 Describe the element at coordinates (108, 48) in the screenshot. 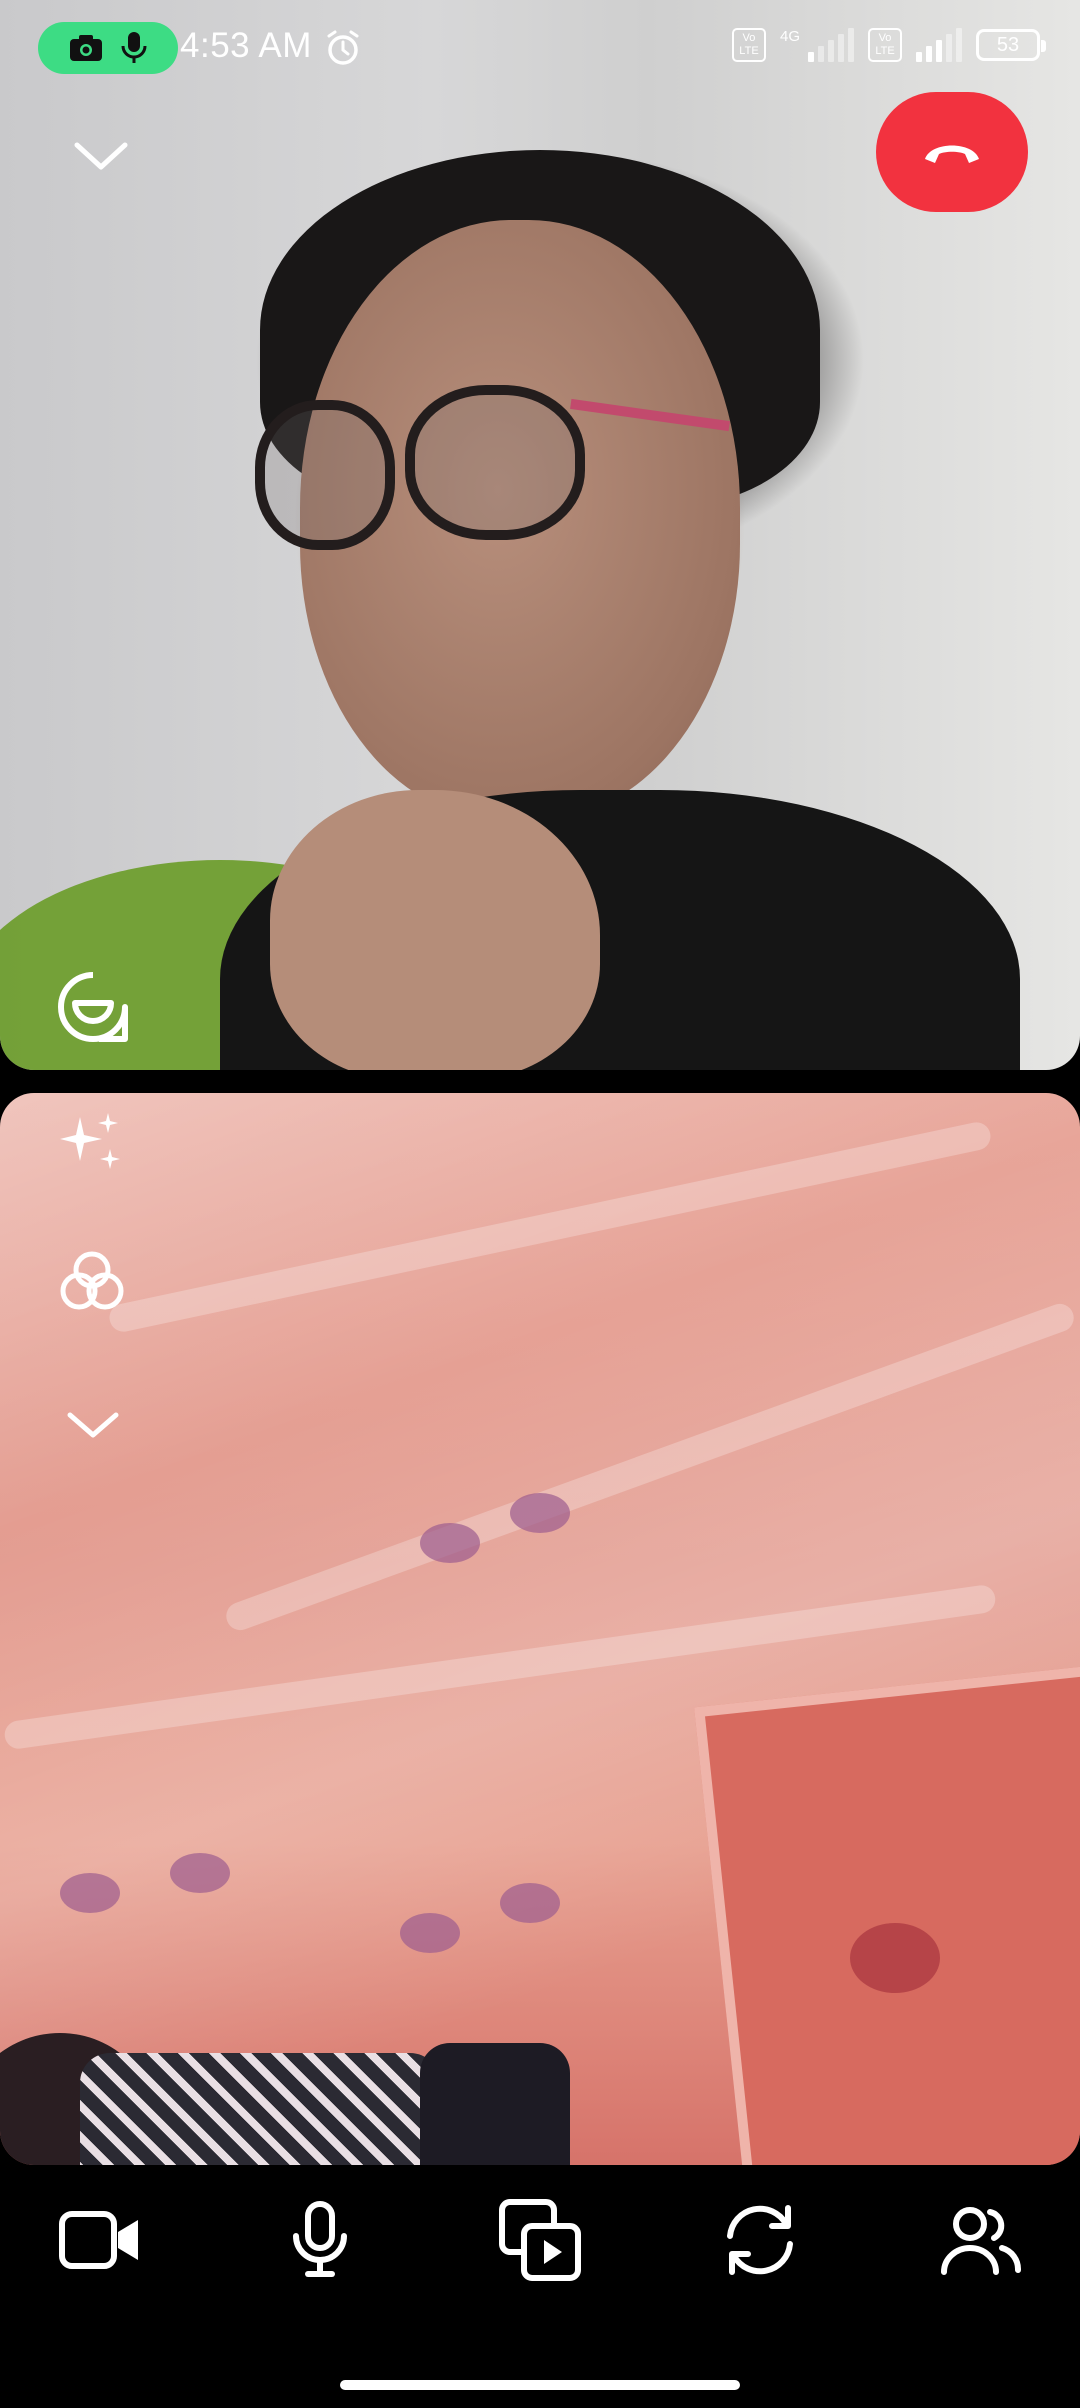

I see `privacy-indicator` at that location.